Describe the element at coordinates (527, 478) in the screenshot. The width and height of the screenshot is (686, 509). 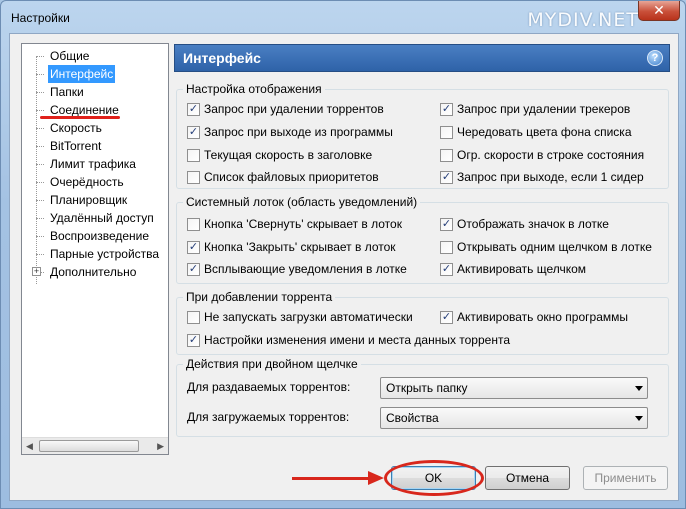
I see `cancel-button: Отмена` at that location.